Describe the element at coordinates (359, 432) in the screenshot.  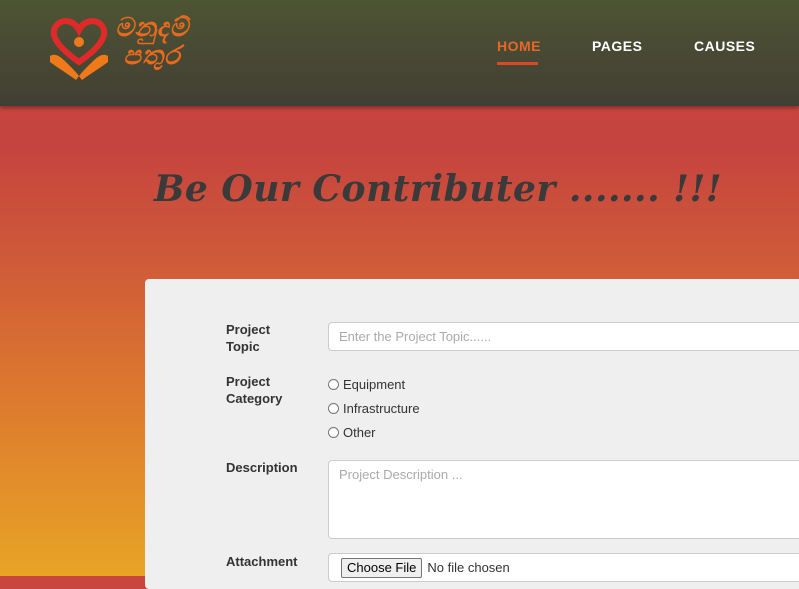
I see `other-label: Other` at that location.